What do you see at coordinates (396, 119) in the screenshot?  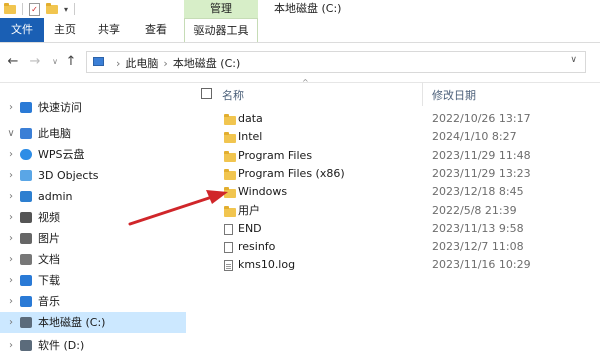 I see `table-row: data 2022/10/26 13:17` at bounding box center [396, 119].